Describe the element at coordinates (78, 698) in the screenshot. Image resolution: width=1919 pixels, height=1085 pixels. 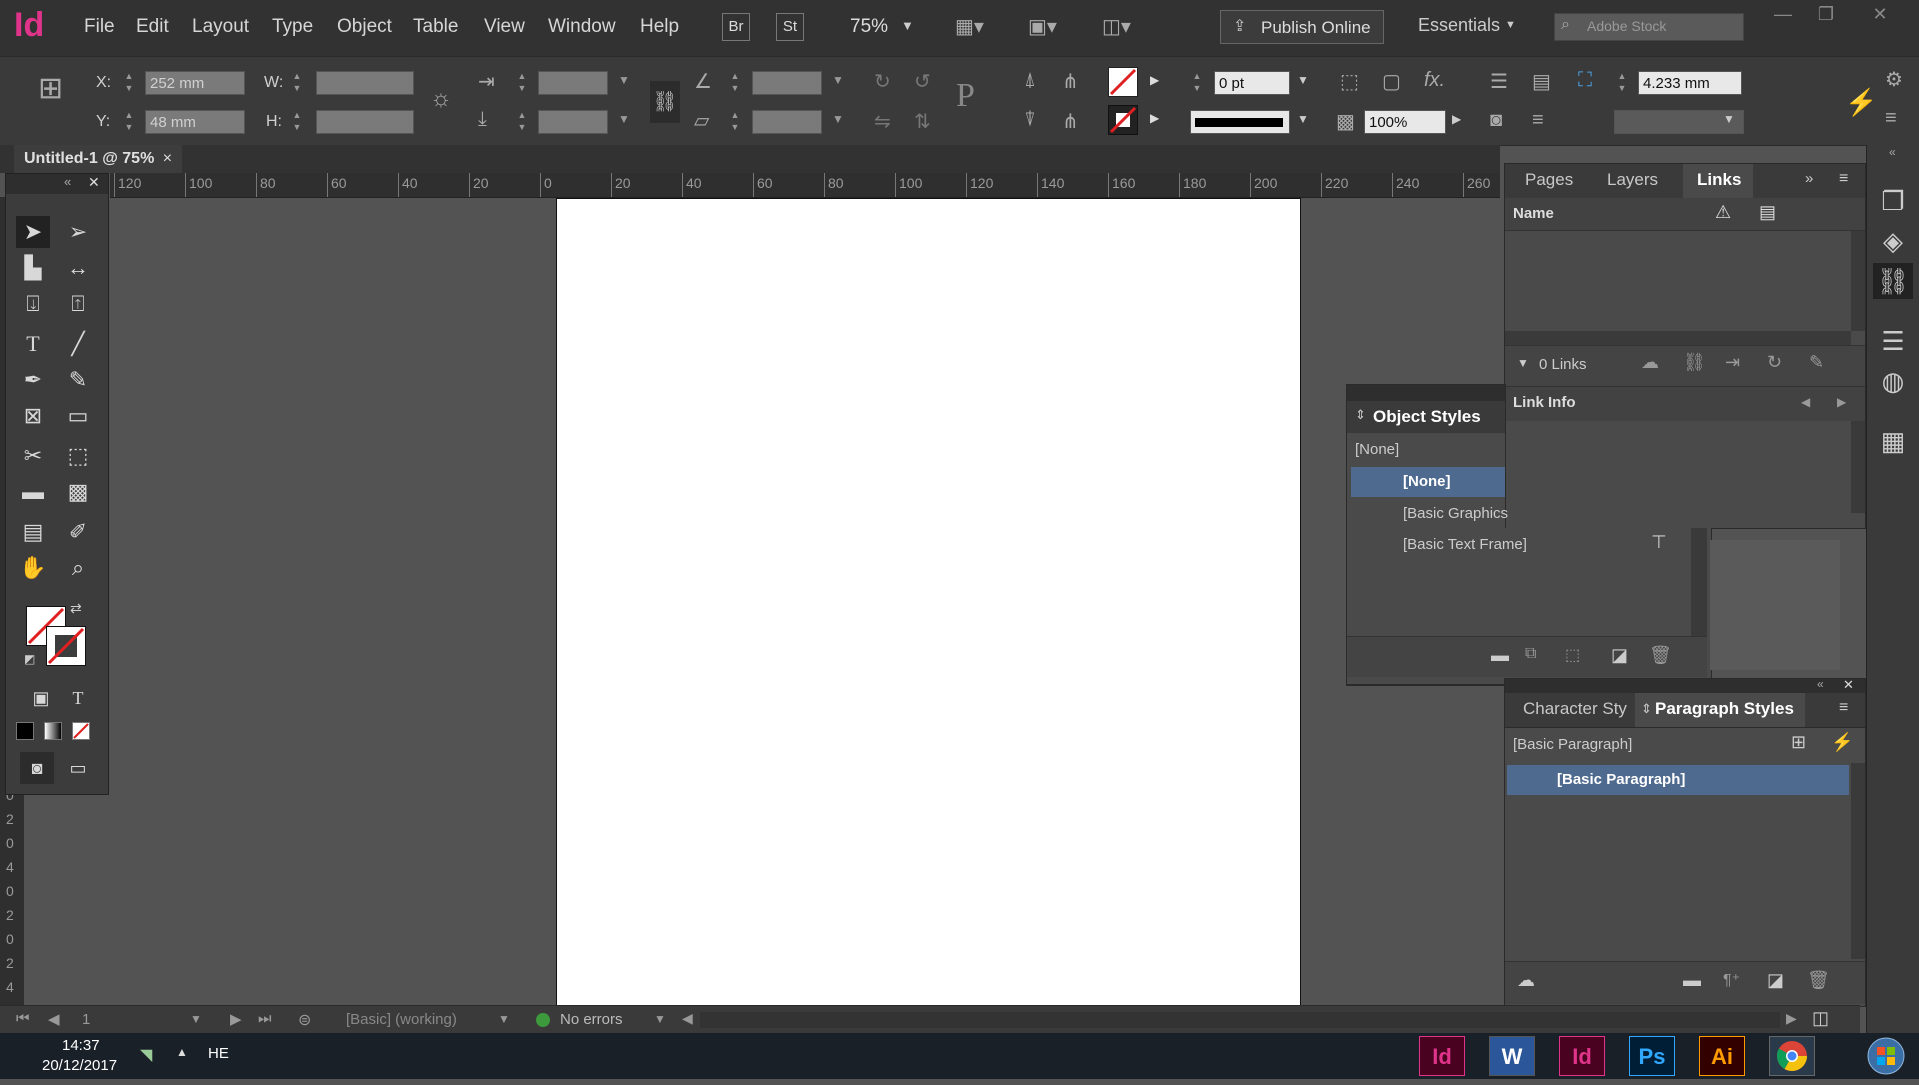
I see `formatting-text-icon: T` at that location.